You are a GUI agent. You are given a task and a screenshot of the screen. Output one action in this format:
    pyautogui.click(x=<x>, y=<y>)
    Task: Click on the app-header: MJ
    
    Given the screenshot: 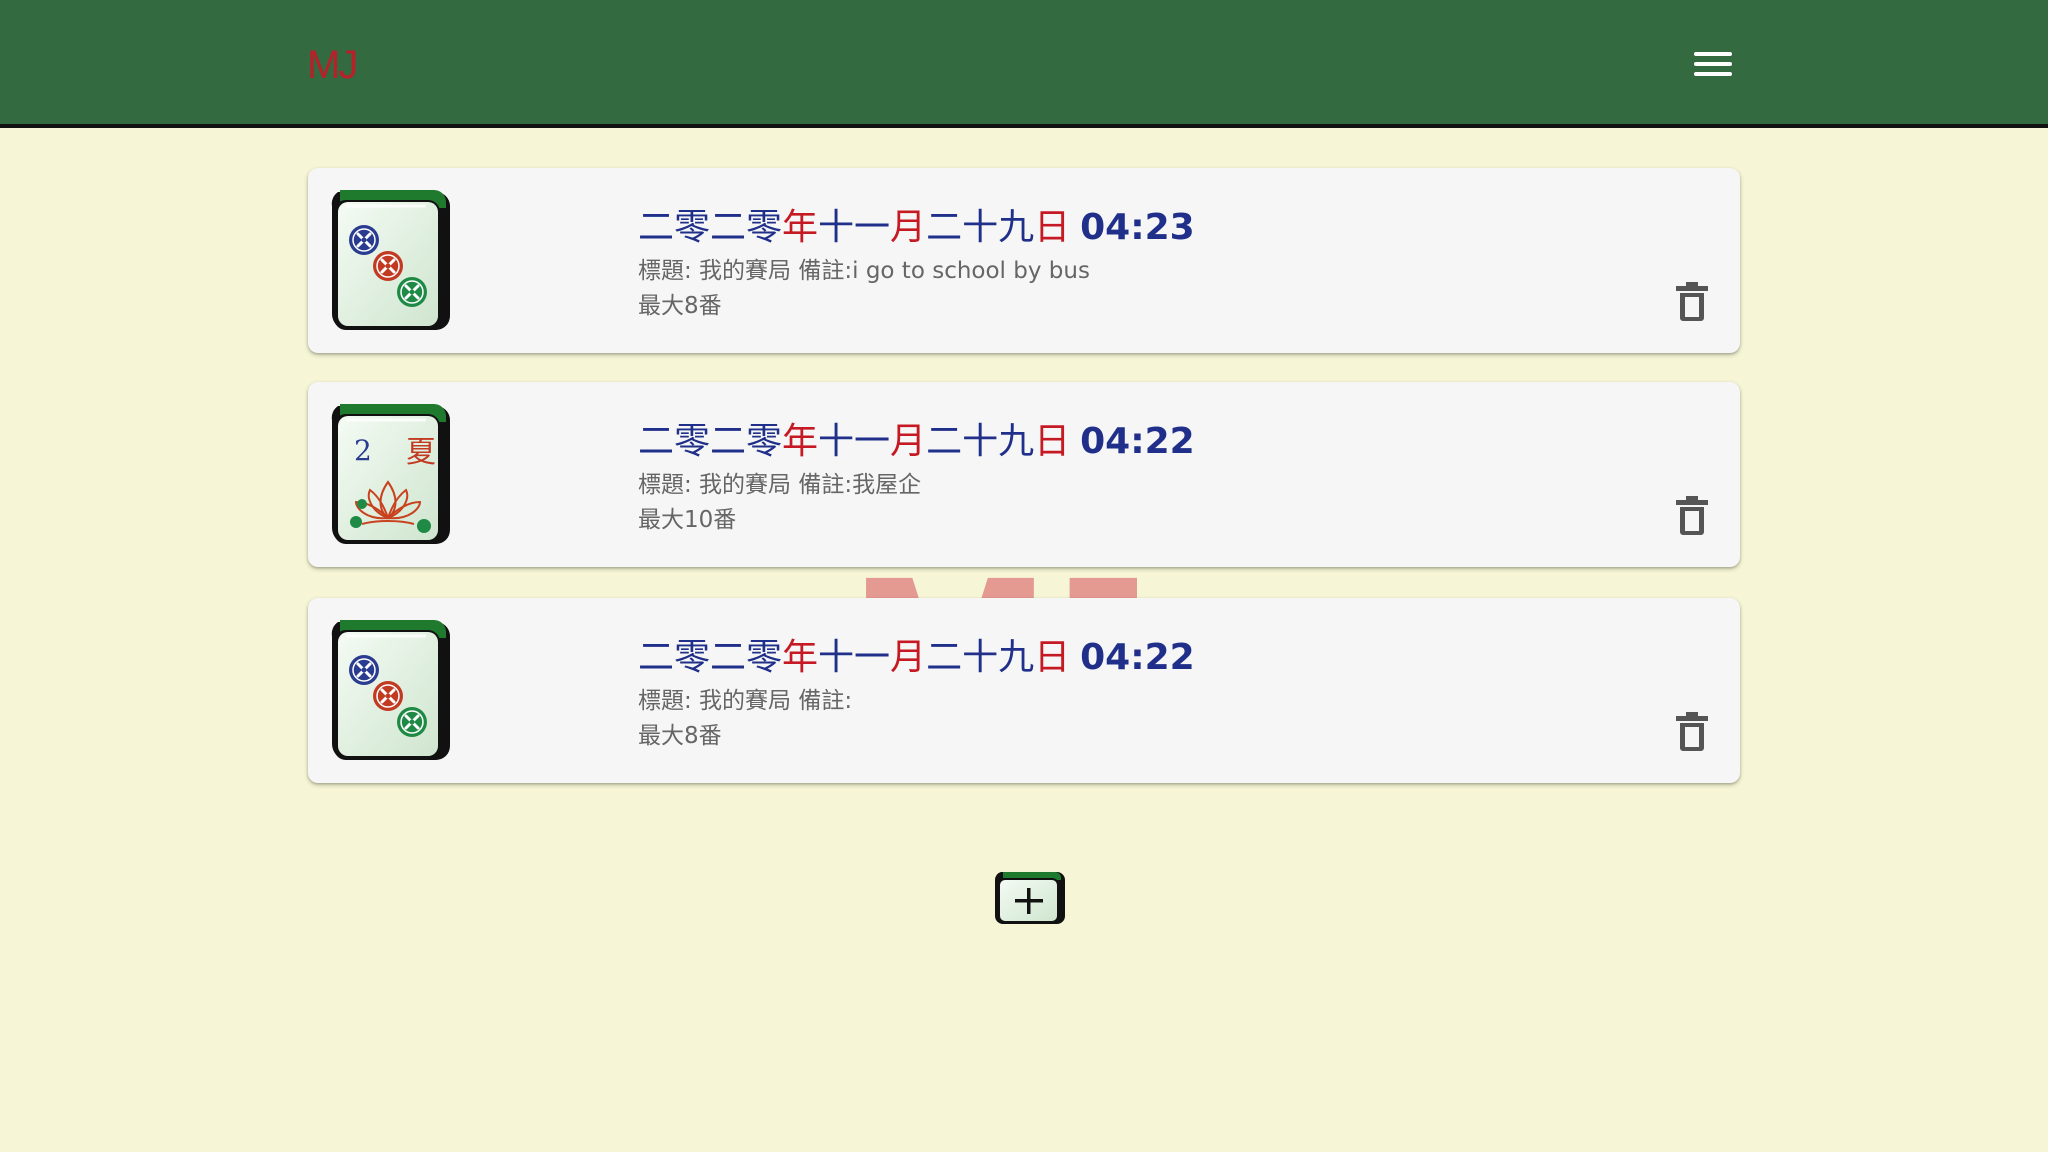 What is the action you would take?
    pyautogui.click(x=1024, y=64)
    